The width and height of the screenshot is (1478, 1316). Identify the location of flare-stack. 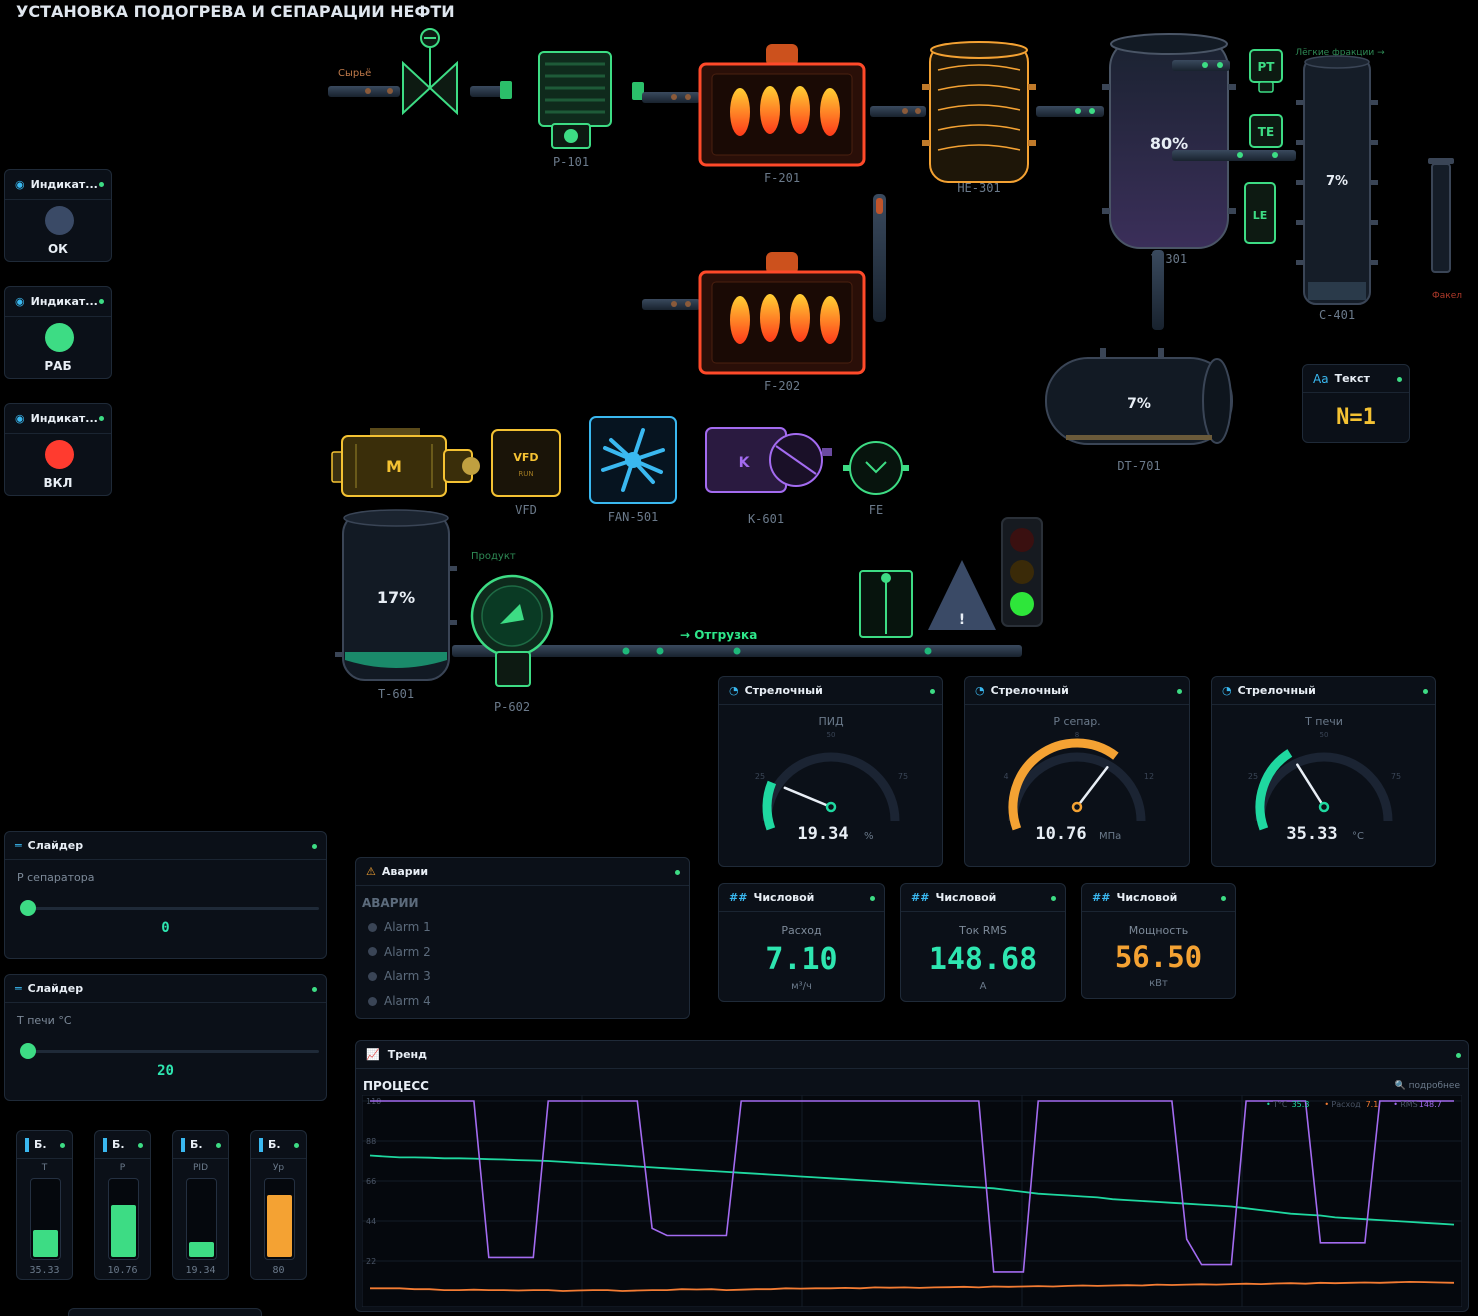
(1441, 215).